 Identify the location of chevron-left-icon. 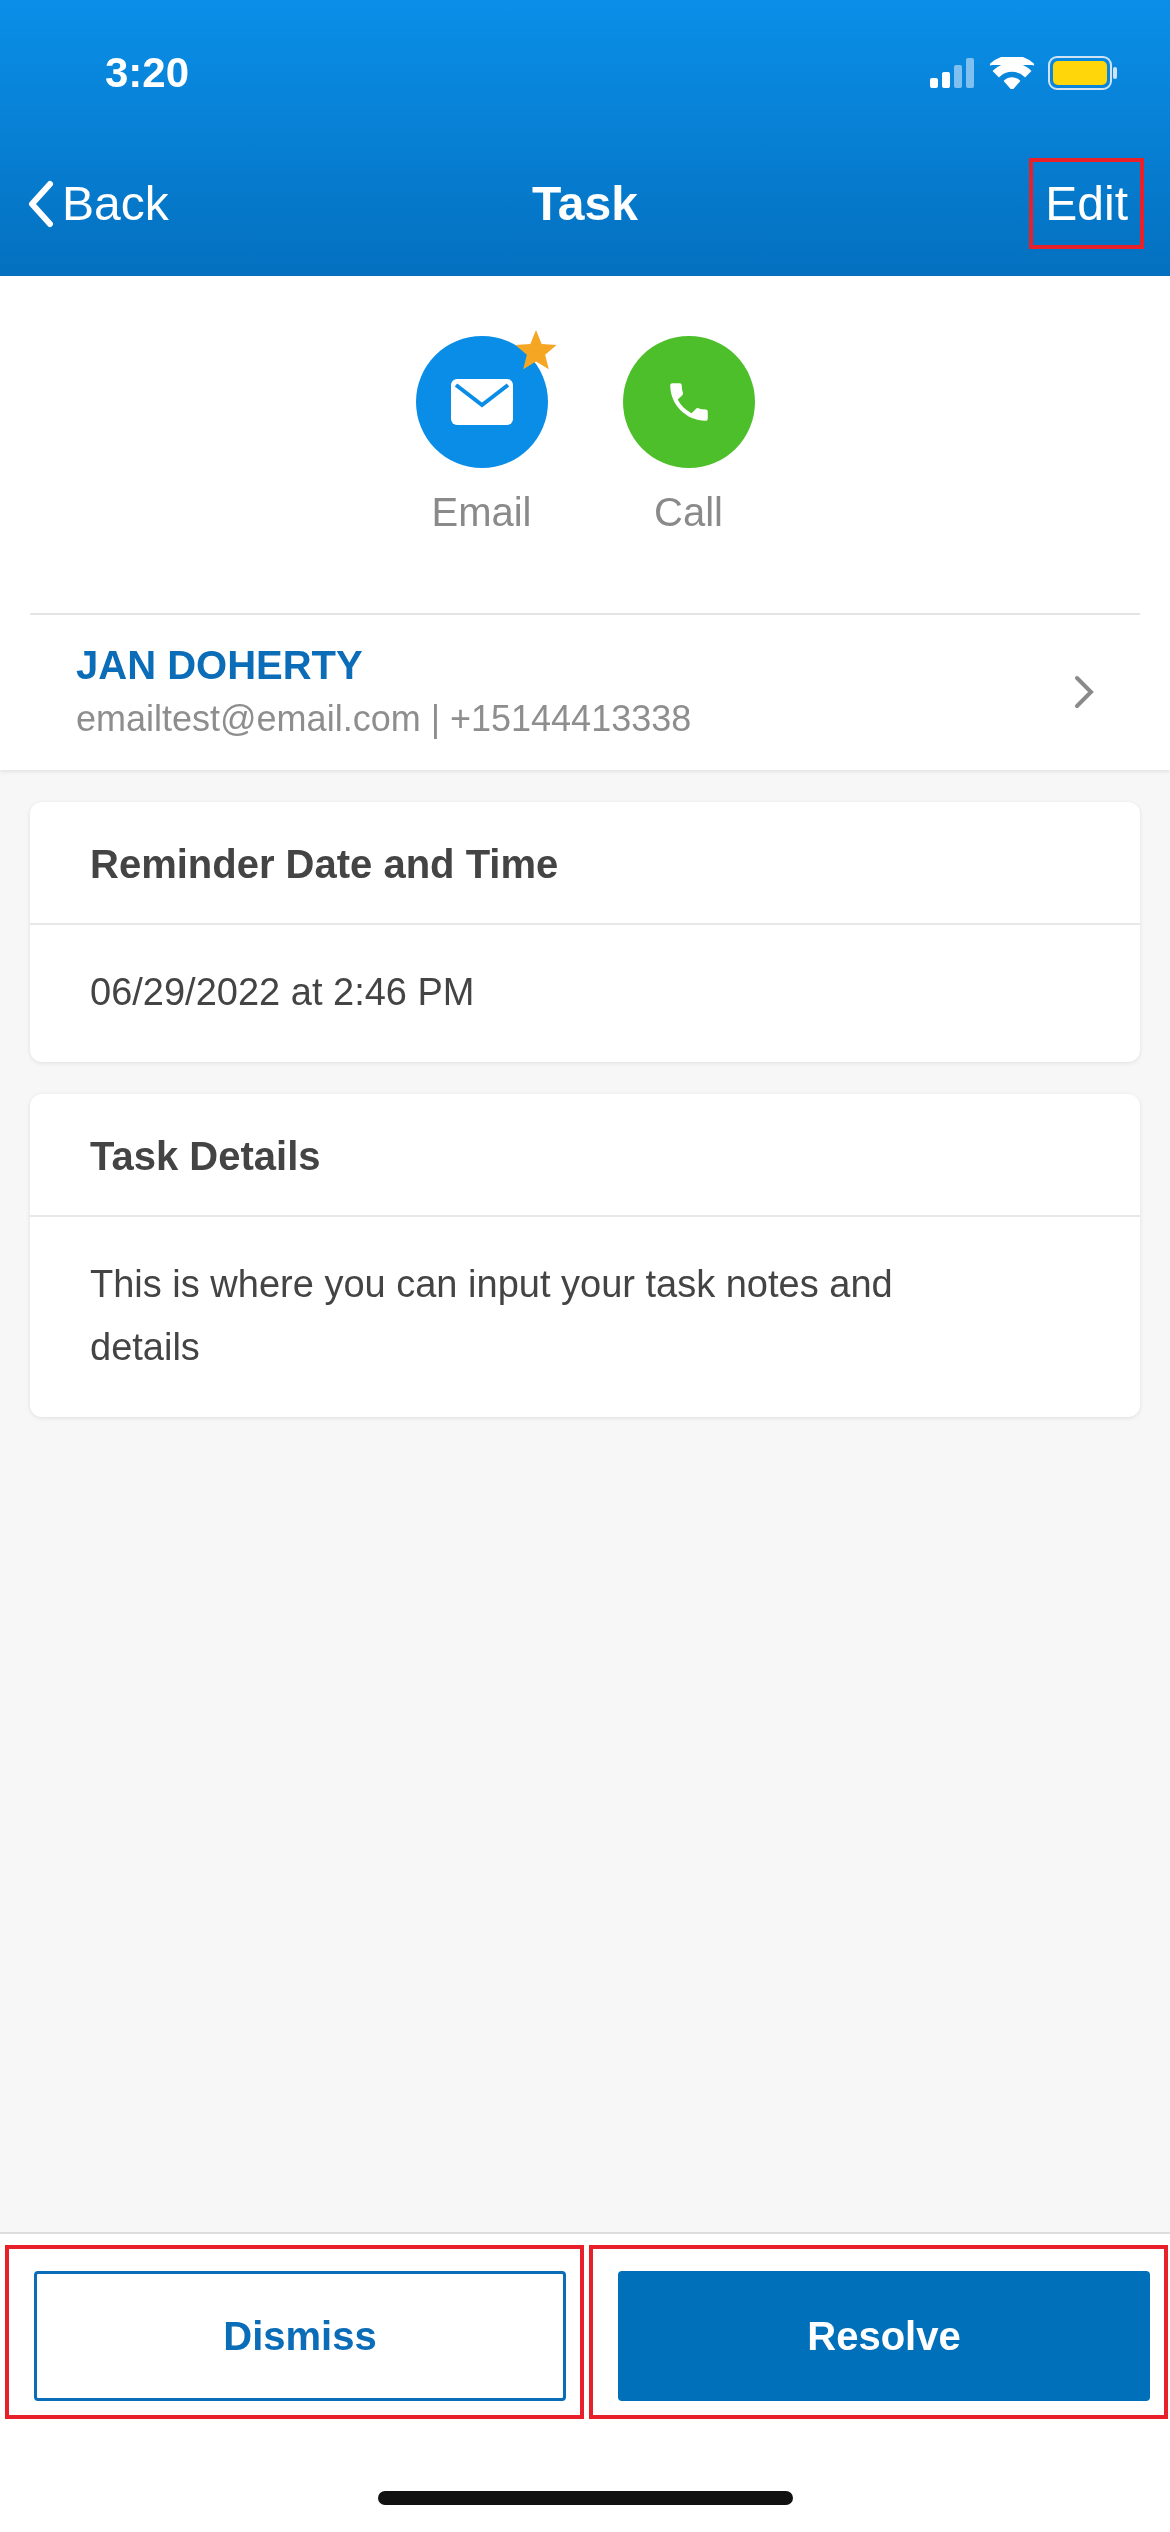
(40, 203).